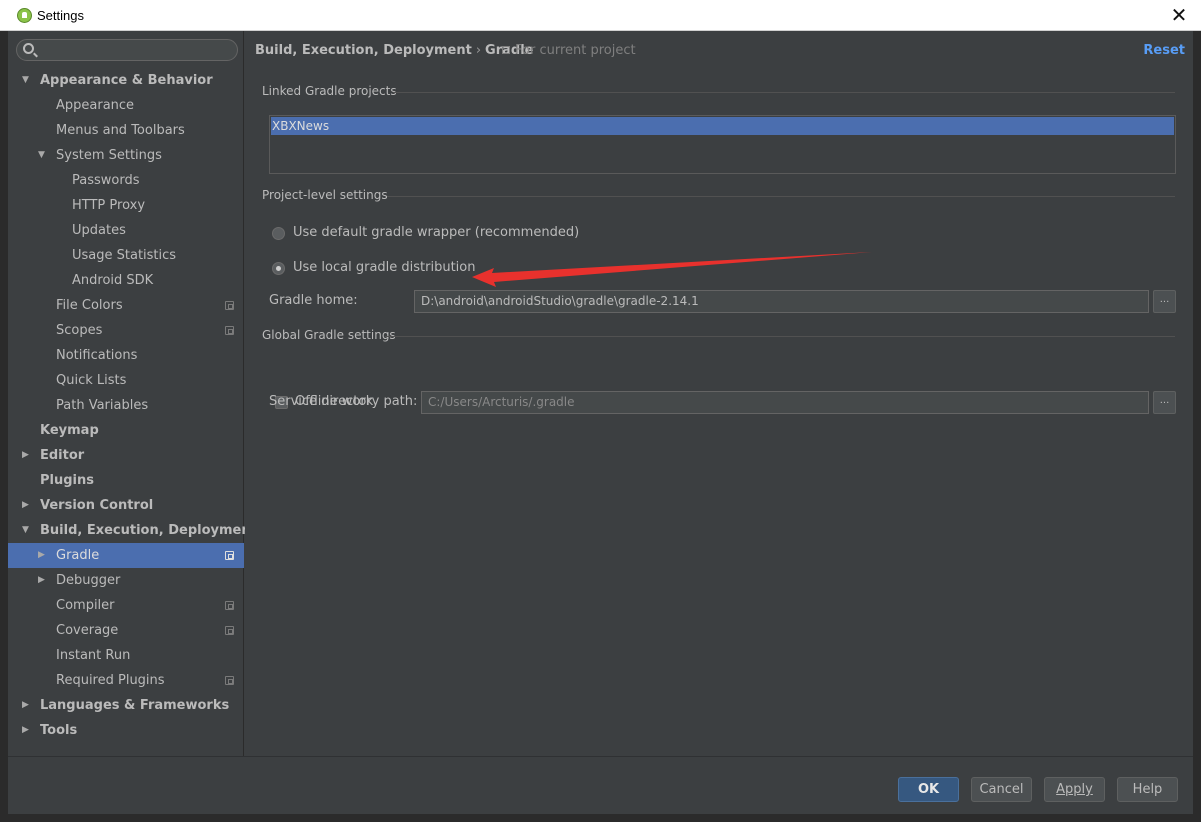 This screenshot has width=1201, height=822. I want to click on sidebar-item-label: Usage Statistics, so click(124, 255).